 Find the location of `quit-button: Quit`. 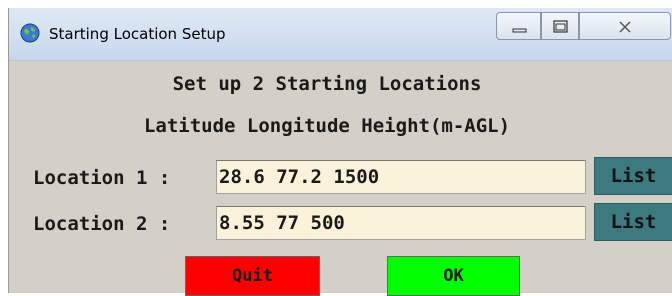

quit-button: Quit is located at coordinates (252, 276).